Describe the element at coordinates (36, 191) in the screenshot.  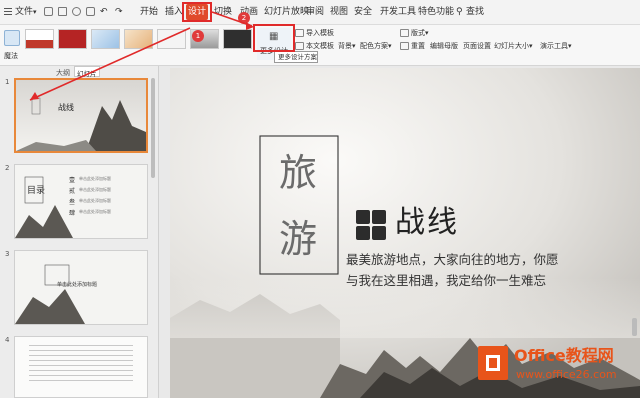
I see `slide-2-title: 目录` at that location.